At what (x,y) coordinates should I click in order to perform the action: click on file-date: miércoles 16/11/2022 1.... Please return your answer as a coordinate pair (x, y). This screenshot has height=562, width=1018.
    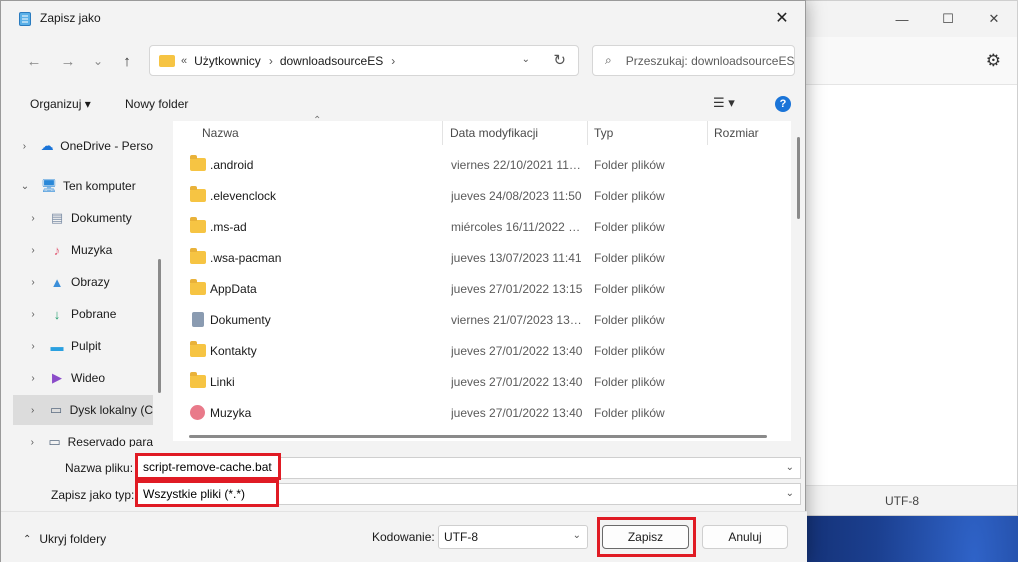
    Looking at the image, I should click on (517, 226).